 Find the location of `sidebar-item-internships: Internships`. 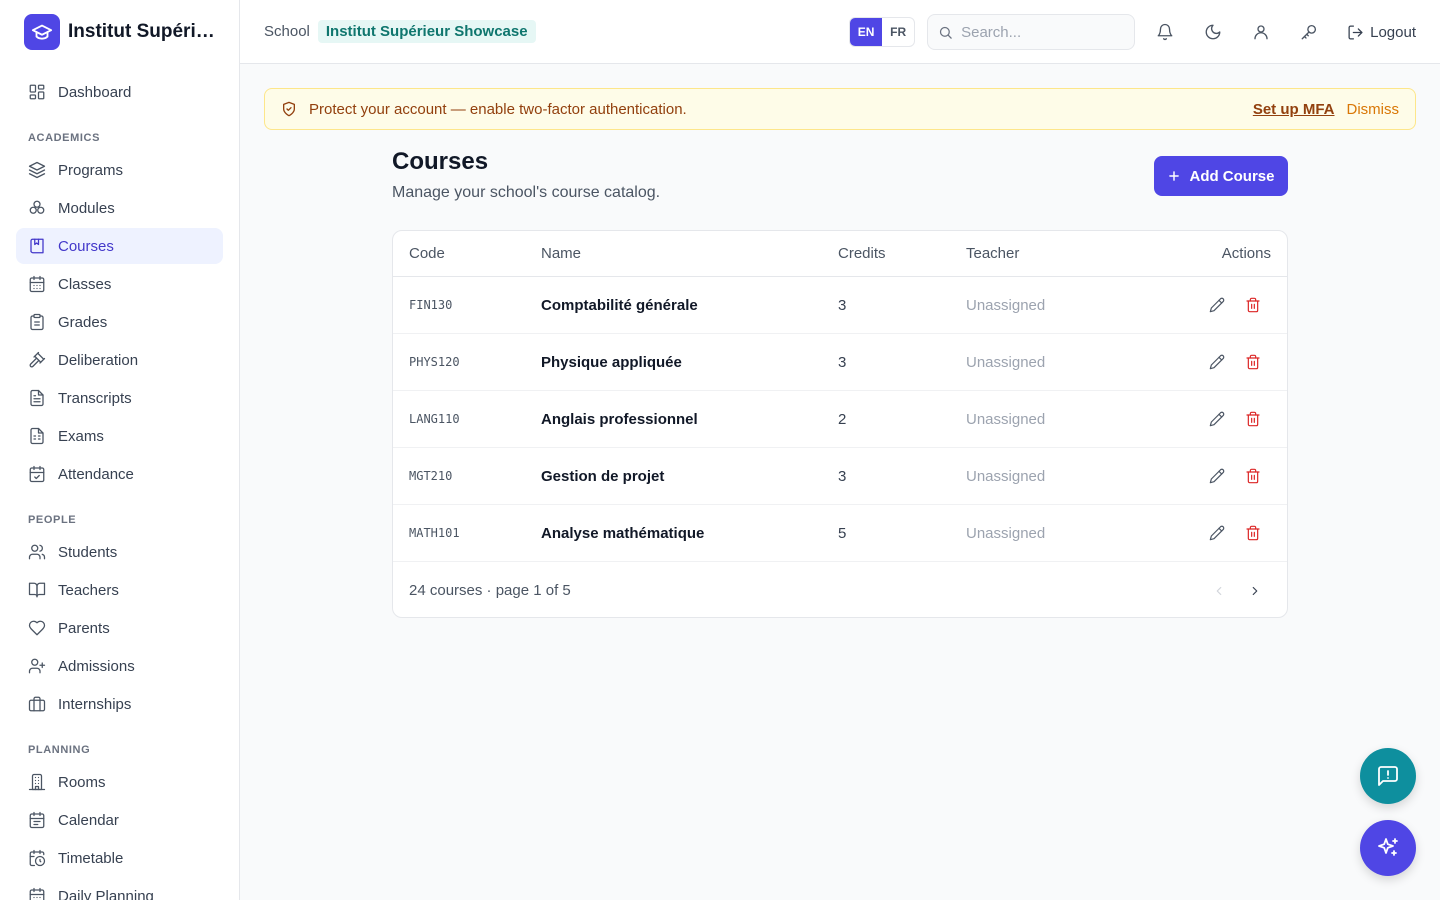

sidebar-item-internships: Internships is located at coordinates (119, 704).